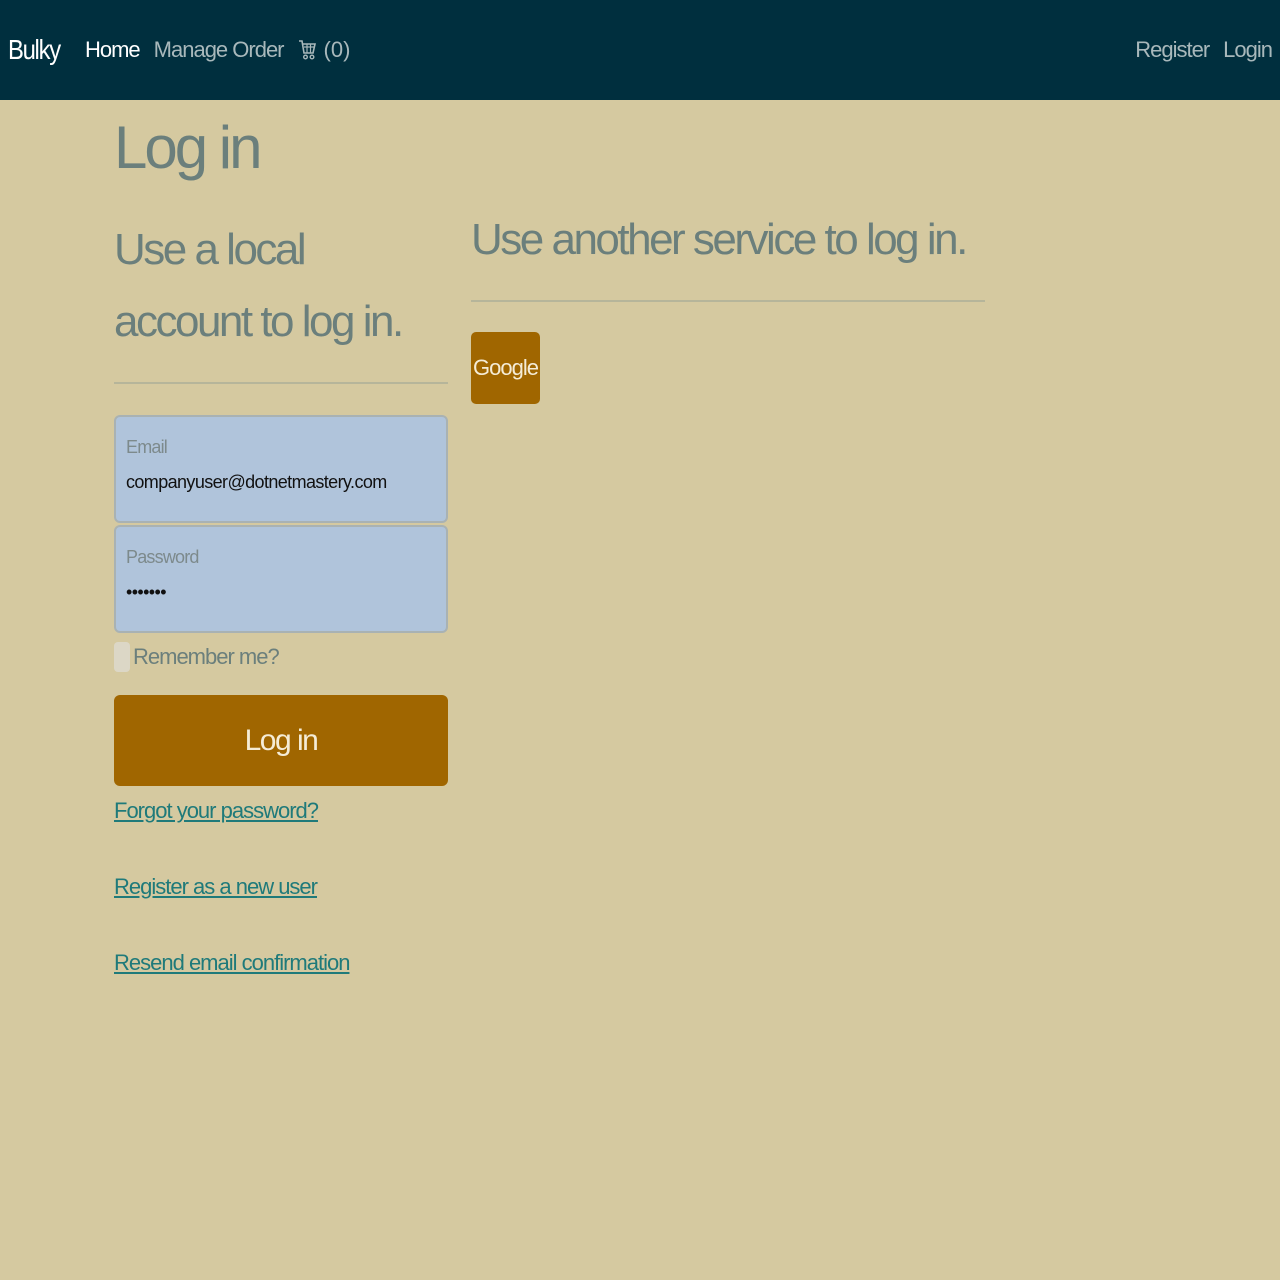 The width and height of the screenshot is (1280, 1280). Describe the element at coordinates (1172, 50) in the screenshot. I see `nav-link-register: Register` at that location.